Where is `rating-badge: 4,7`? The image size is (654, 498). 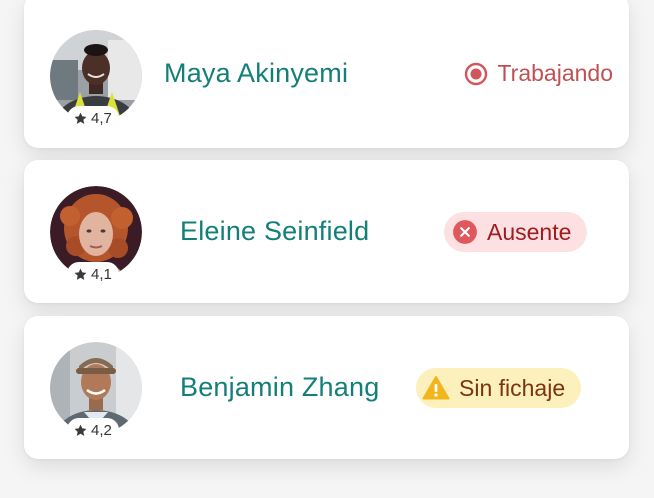
rating-badge: 4,7 is located at coordinates (93, 118).